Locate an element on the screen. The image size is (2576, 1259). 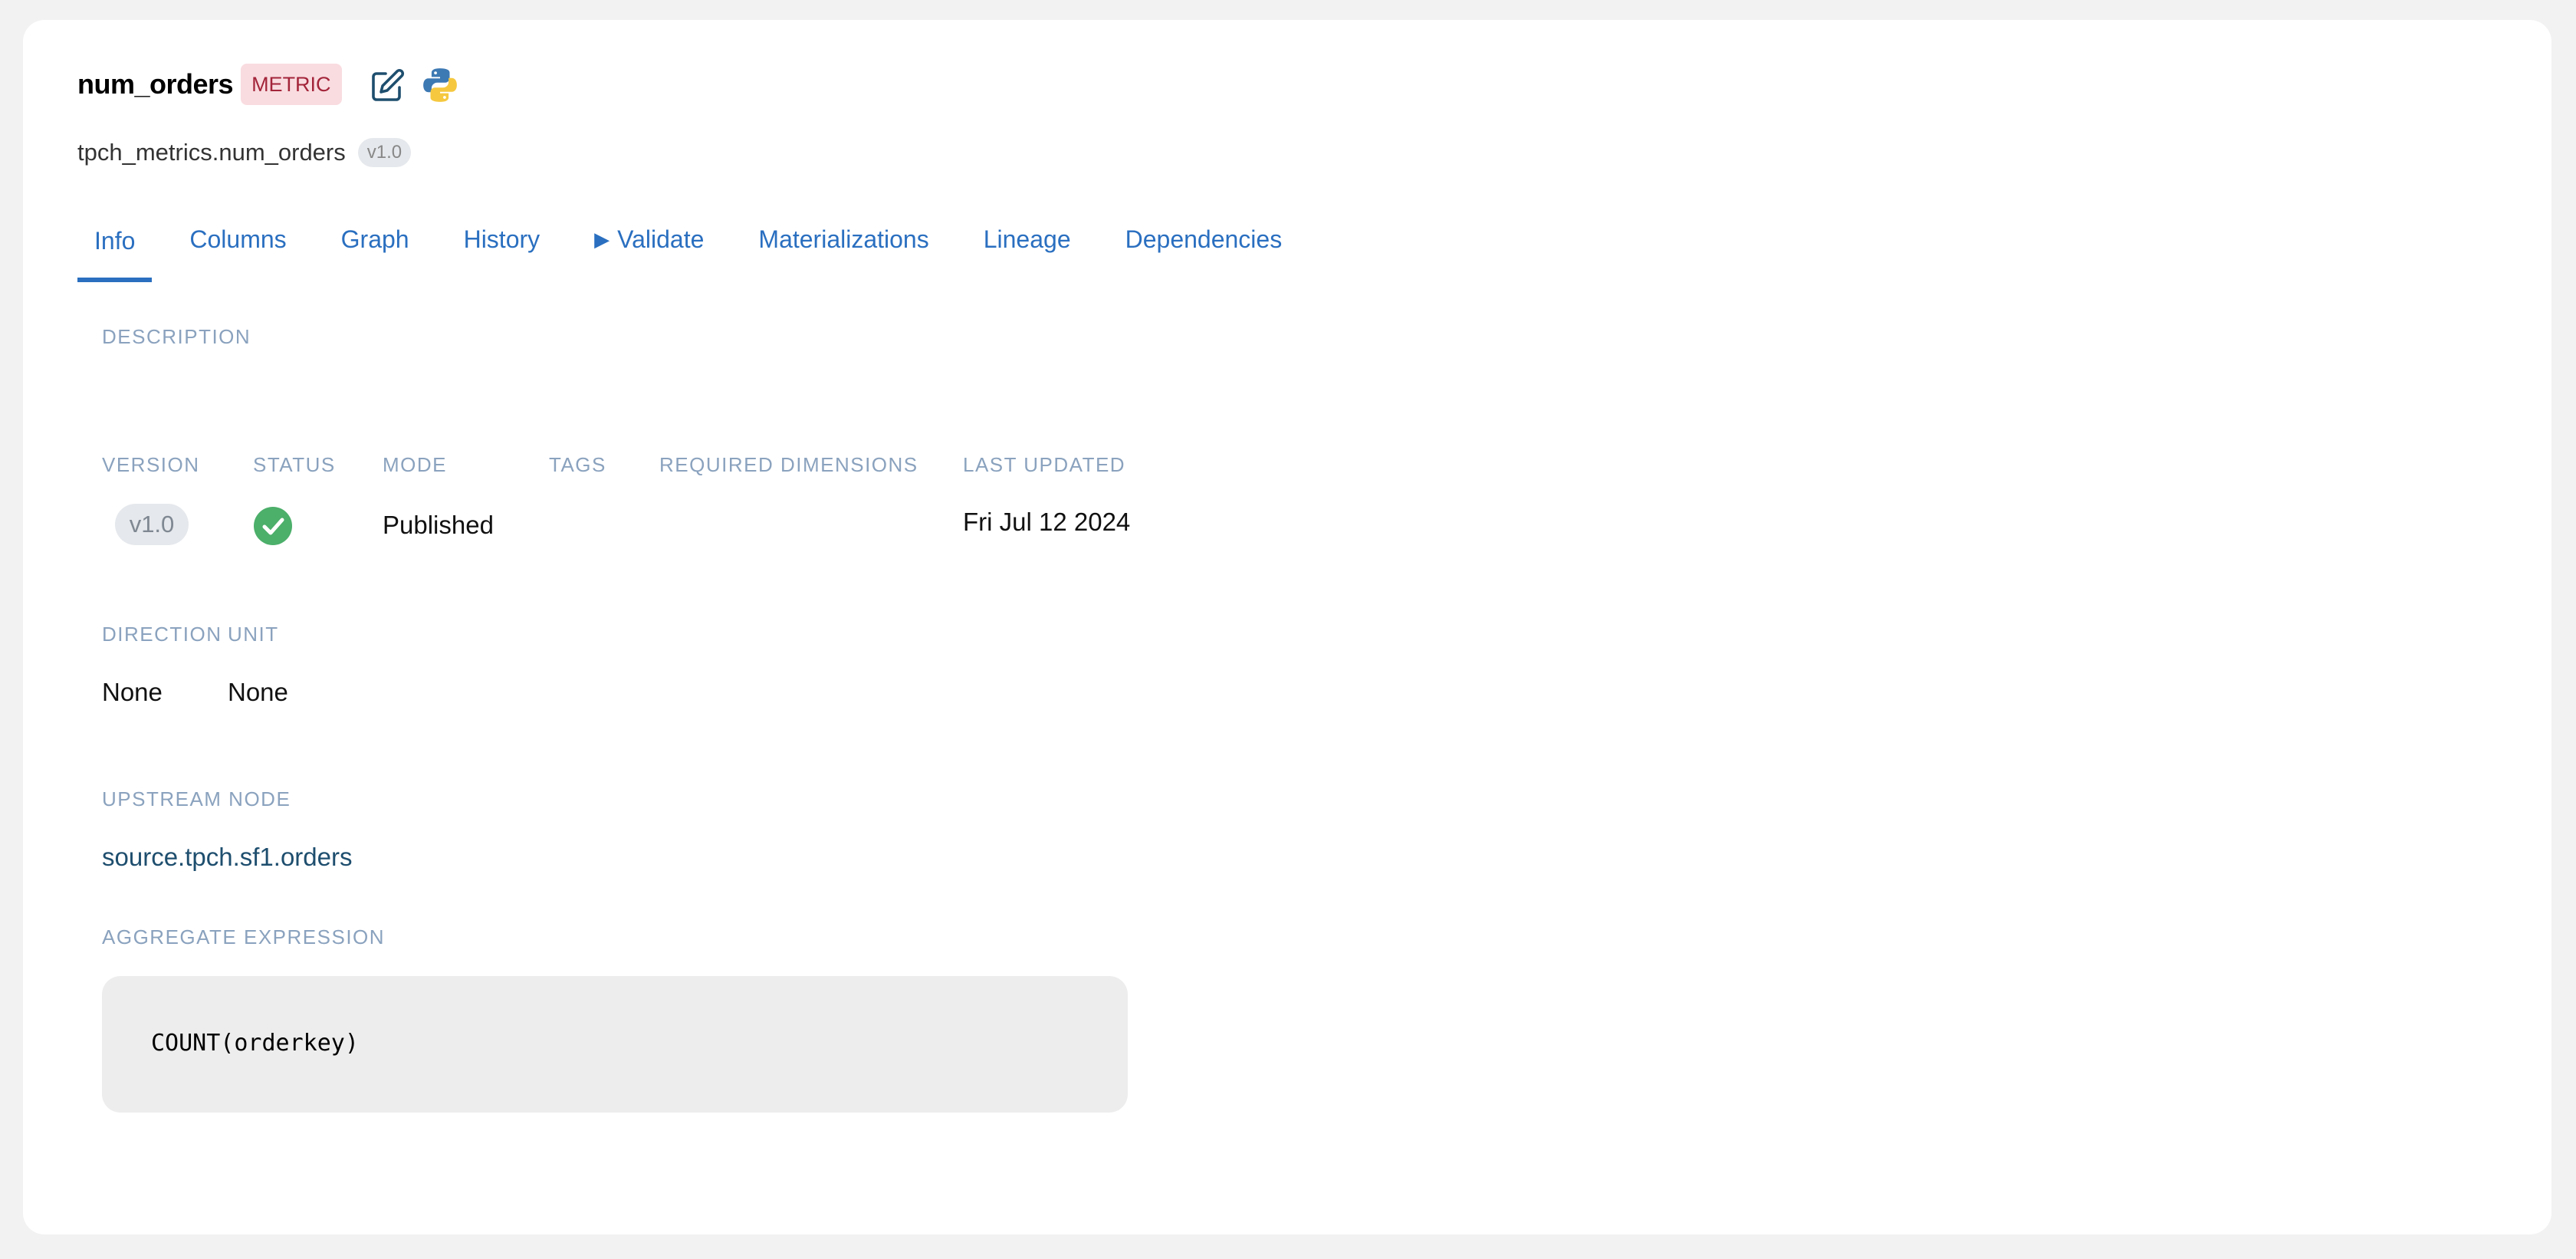
description-label: DESCRIPTION is located at coordinates (177, 336).